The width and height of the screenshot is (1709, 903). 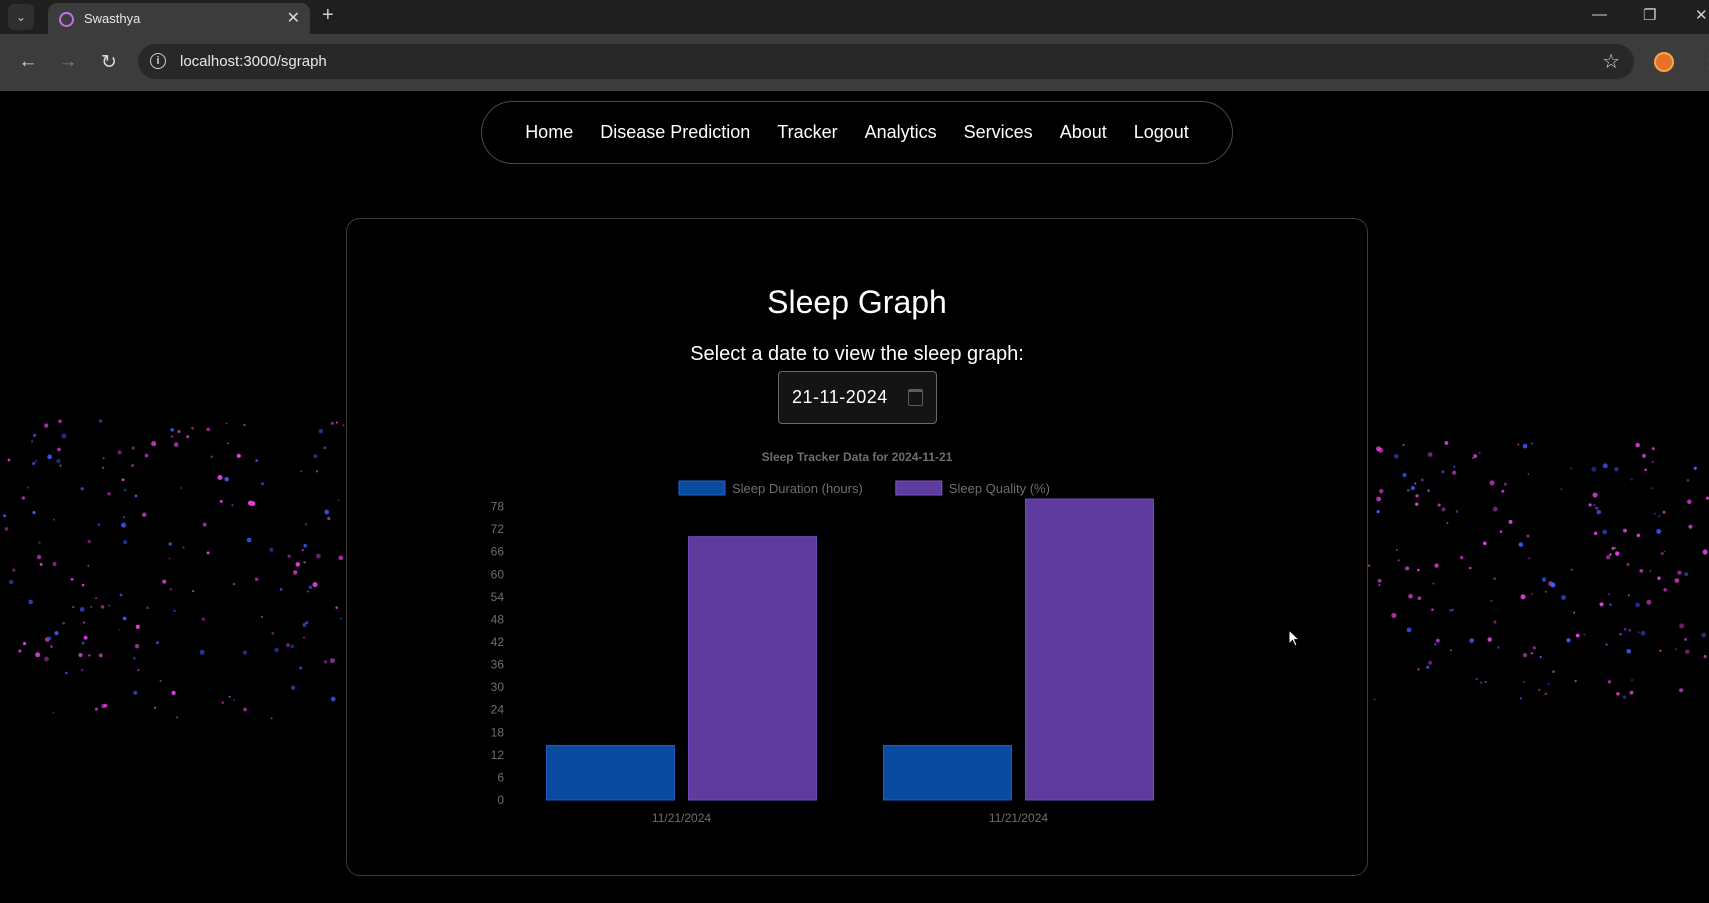 I want to click on tab-search-button: ⌄, so click(x=21, y=17).